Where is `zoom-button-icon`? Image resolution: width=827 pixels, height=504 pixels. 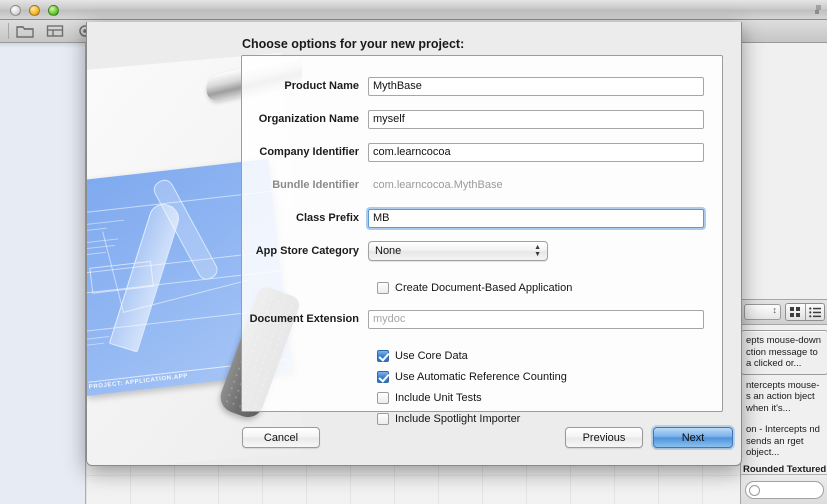 zoom-button-icon is located at coordinates (53, 10).